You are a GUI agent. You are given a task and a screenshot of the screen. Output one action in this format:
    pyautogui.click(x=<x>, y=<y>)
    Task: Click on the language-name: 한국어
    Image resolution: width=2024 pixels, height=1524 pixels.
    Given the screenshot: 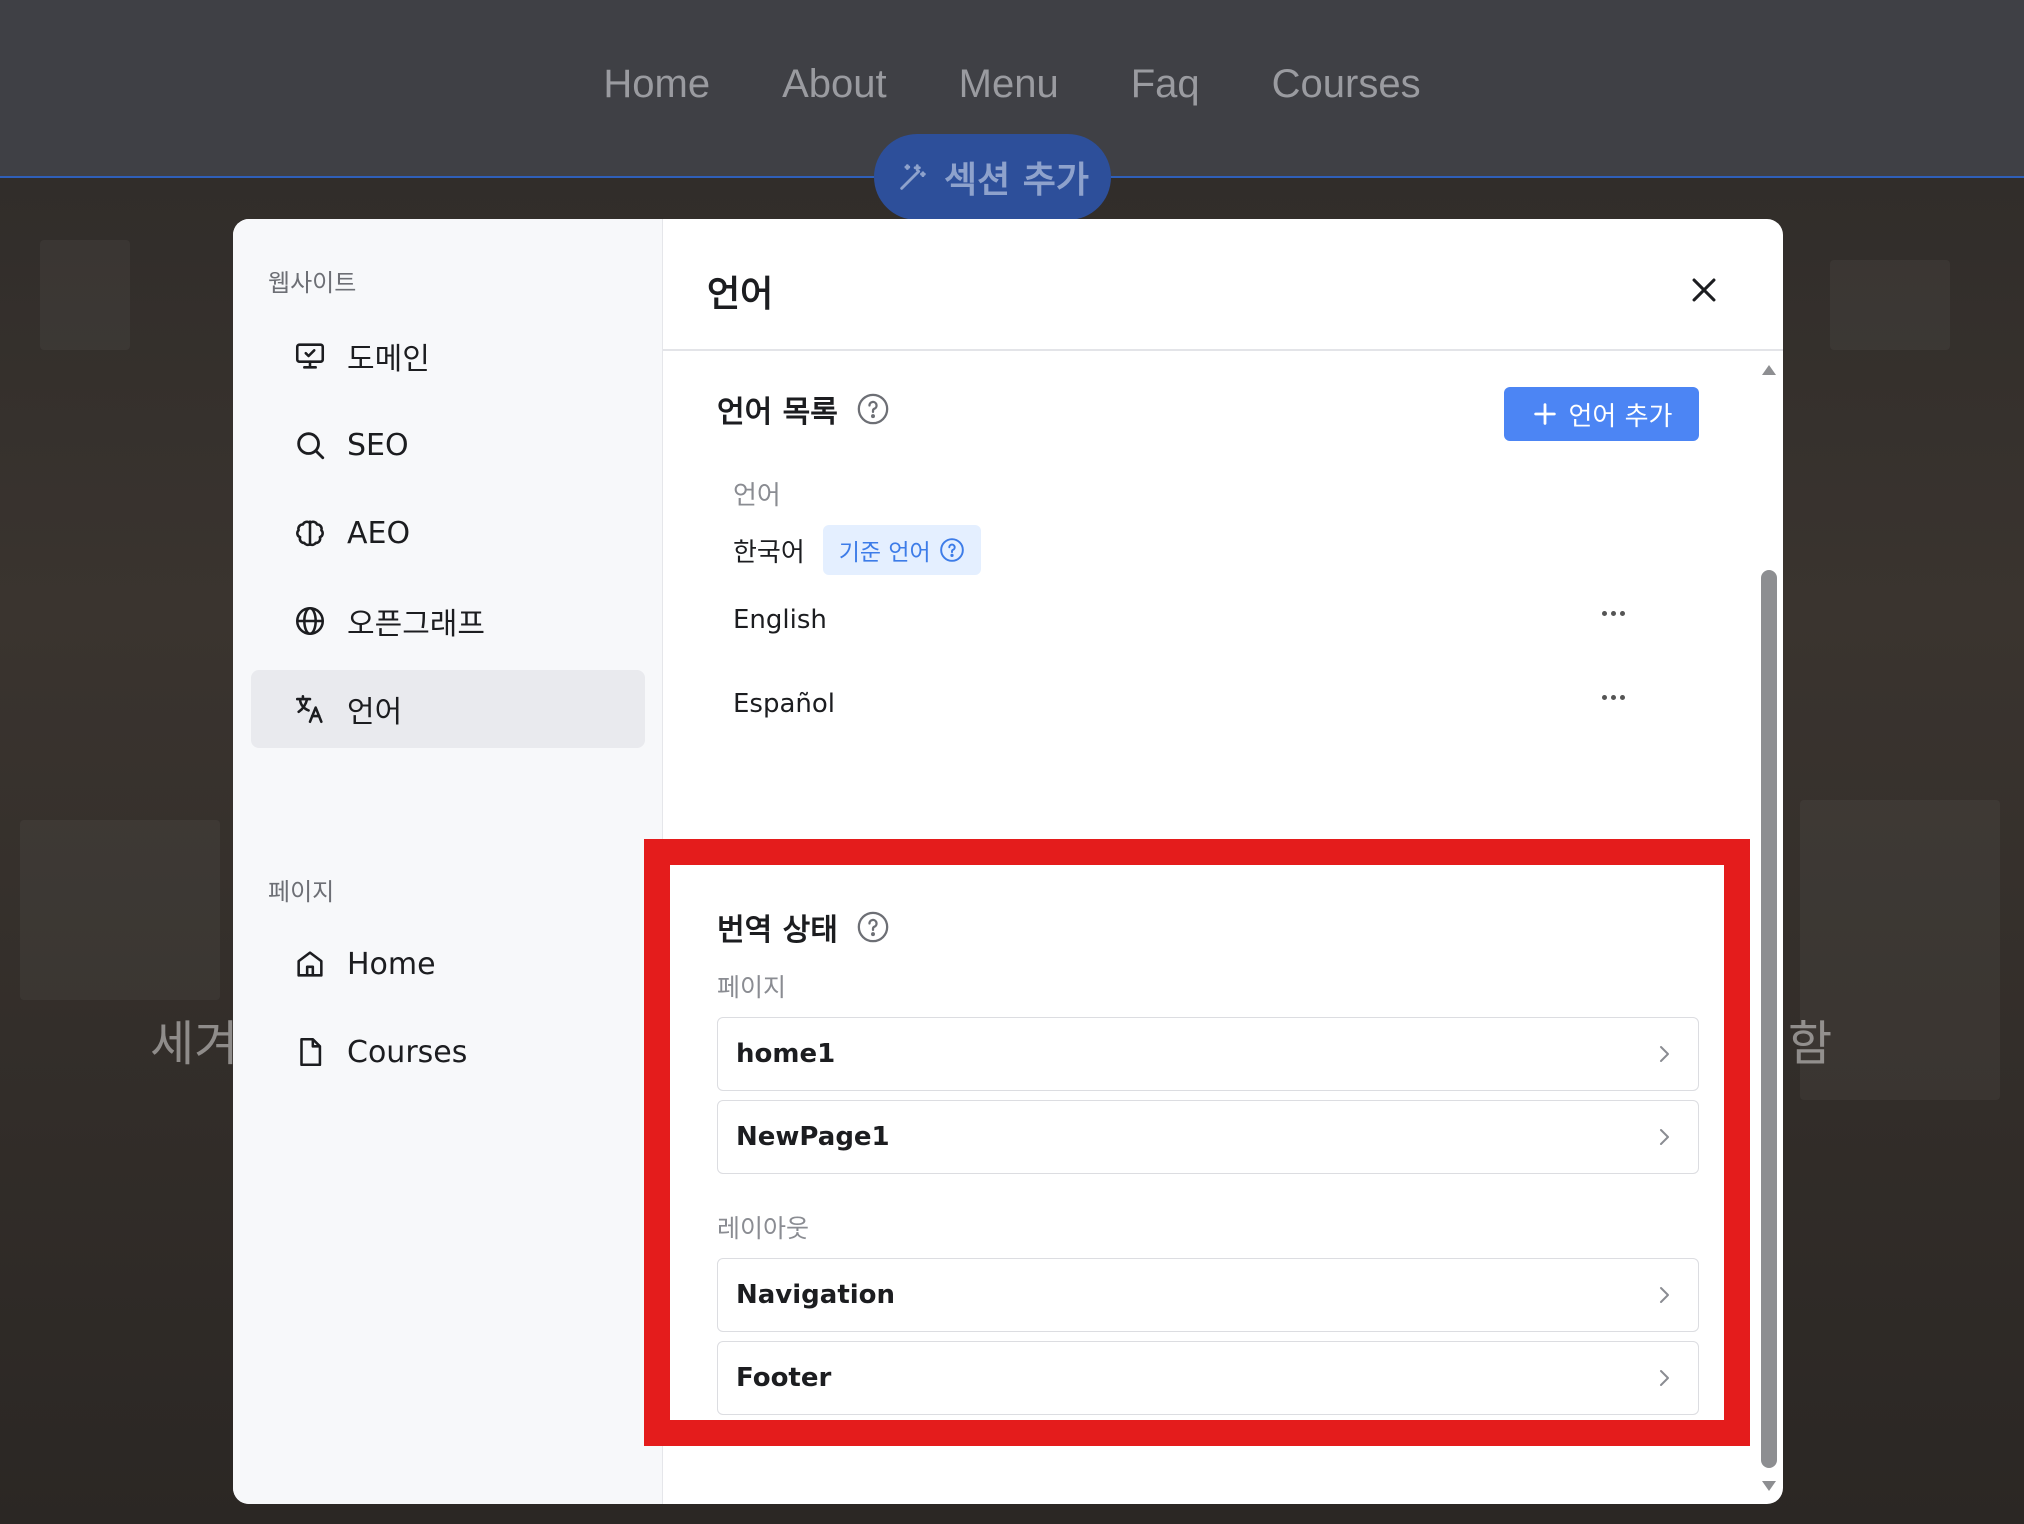 What is the action you would take?
    pyautogui.click(x=769, y=552)
    